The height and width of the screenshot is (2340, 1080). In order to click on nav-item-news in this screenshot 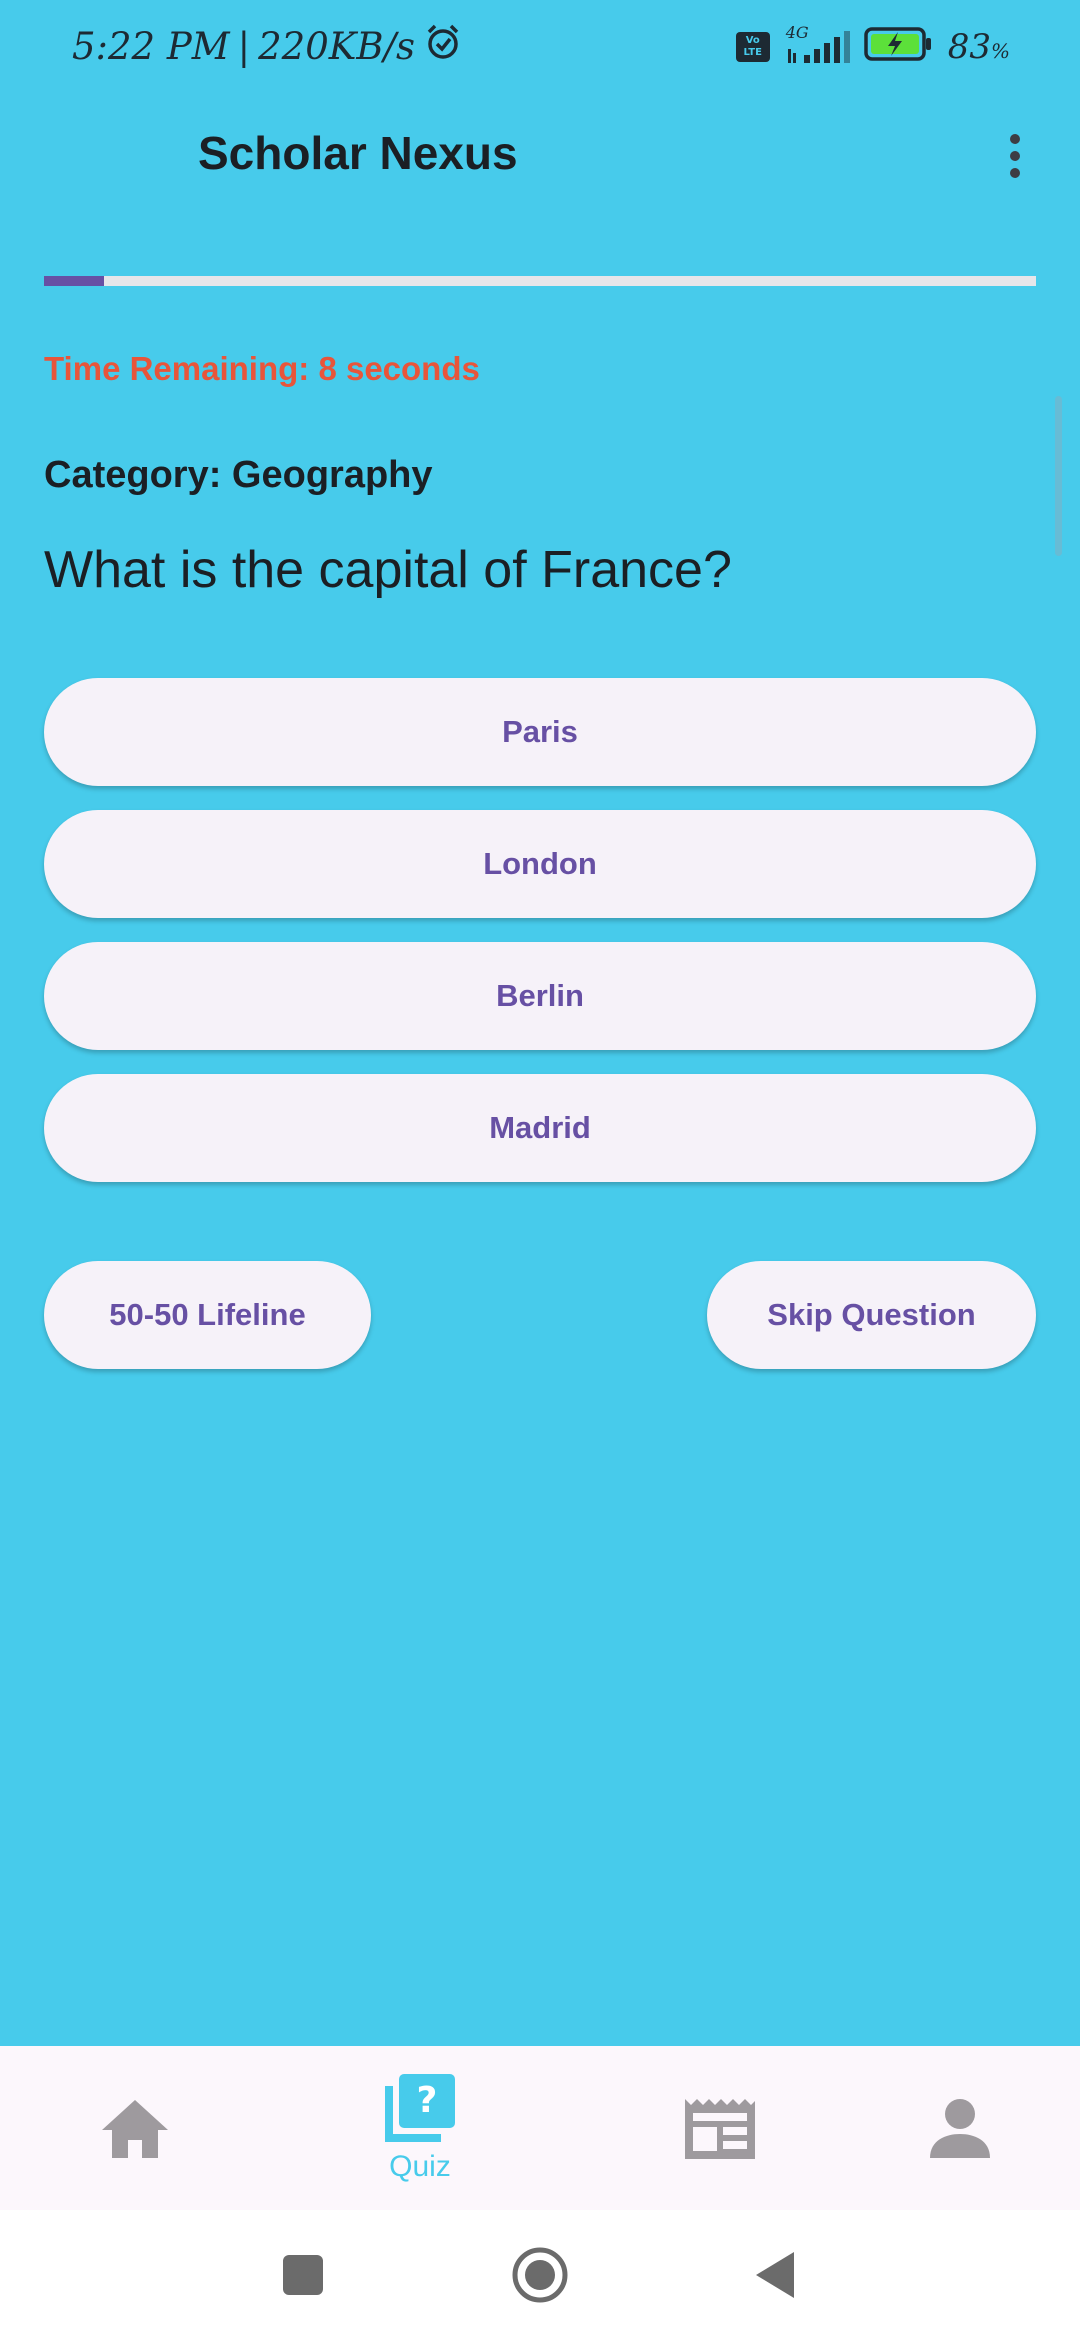, I will do `click(720, 2128)`.